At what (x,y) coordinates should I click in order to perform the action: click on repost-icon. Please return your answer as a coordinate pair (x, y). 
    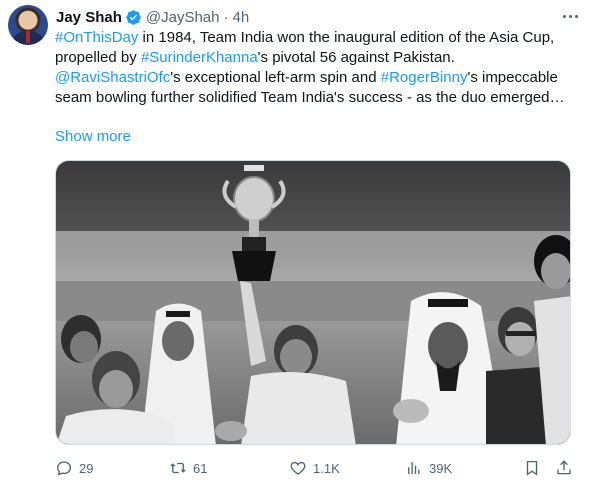
    Looking at the image, I should click on (178, 468).